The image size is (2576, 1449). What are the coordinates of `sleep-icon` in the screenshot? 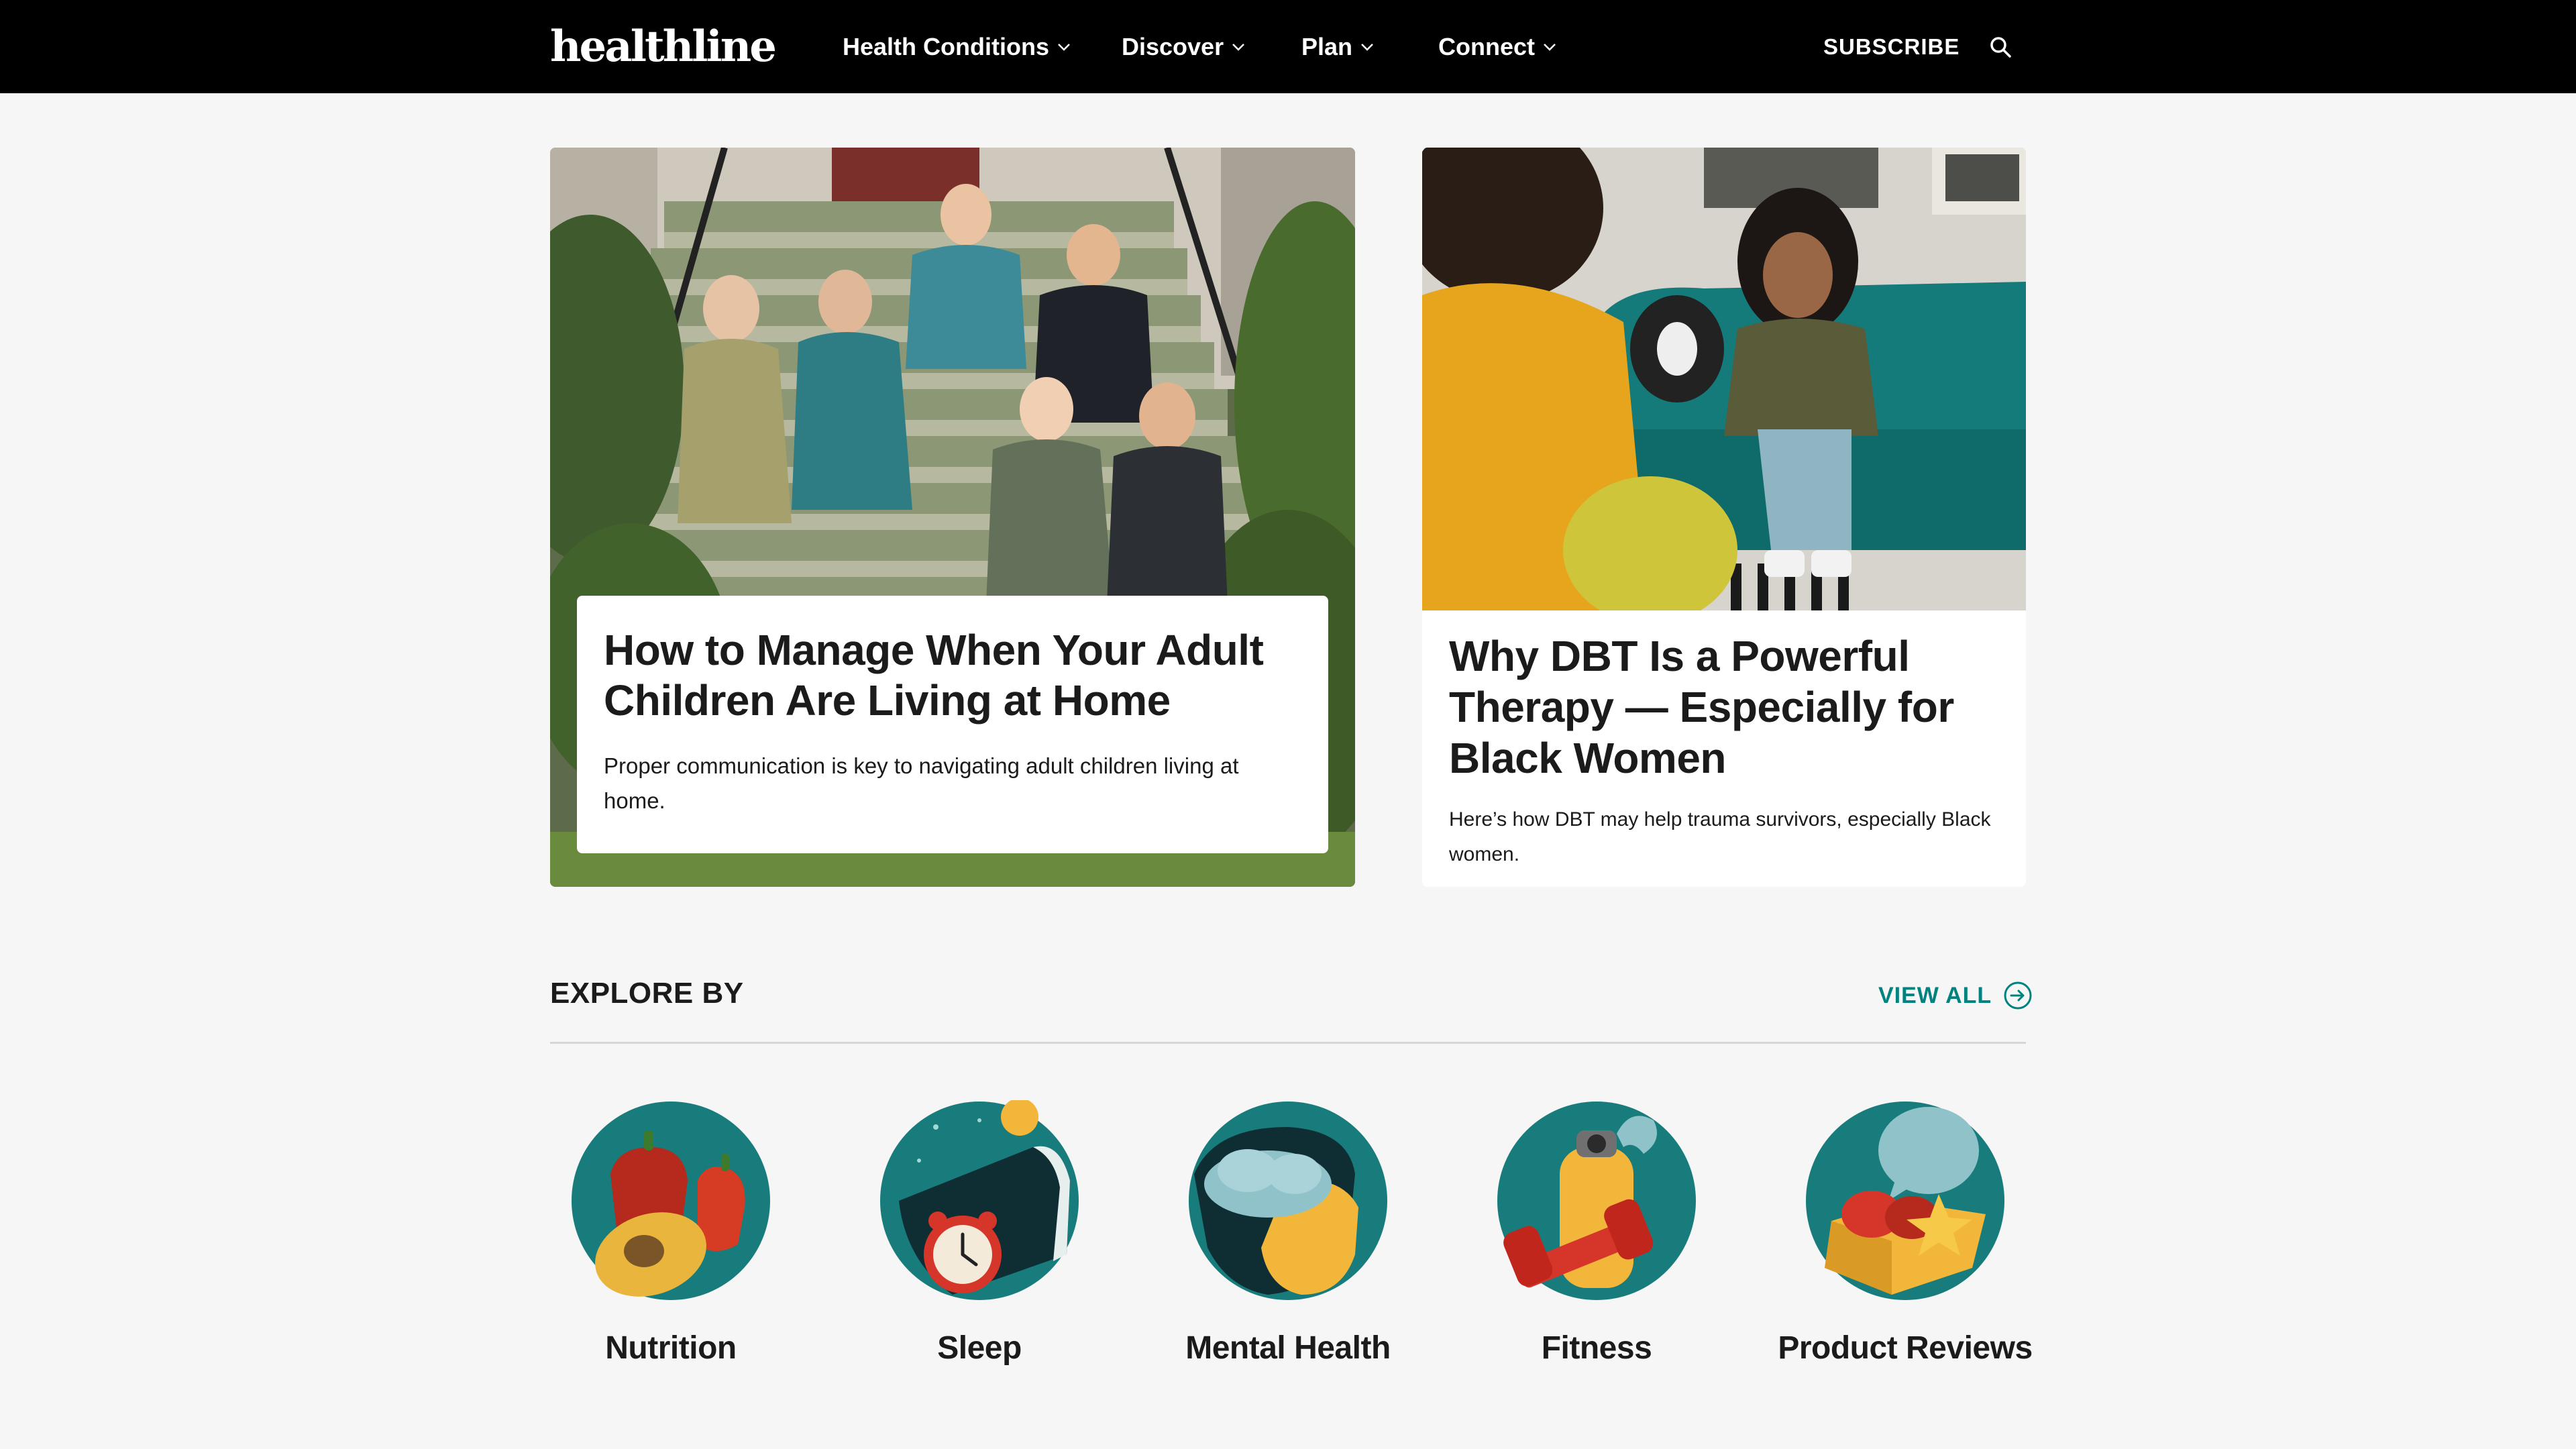 It's located at (979, 1200).